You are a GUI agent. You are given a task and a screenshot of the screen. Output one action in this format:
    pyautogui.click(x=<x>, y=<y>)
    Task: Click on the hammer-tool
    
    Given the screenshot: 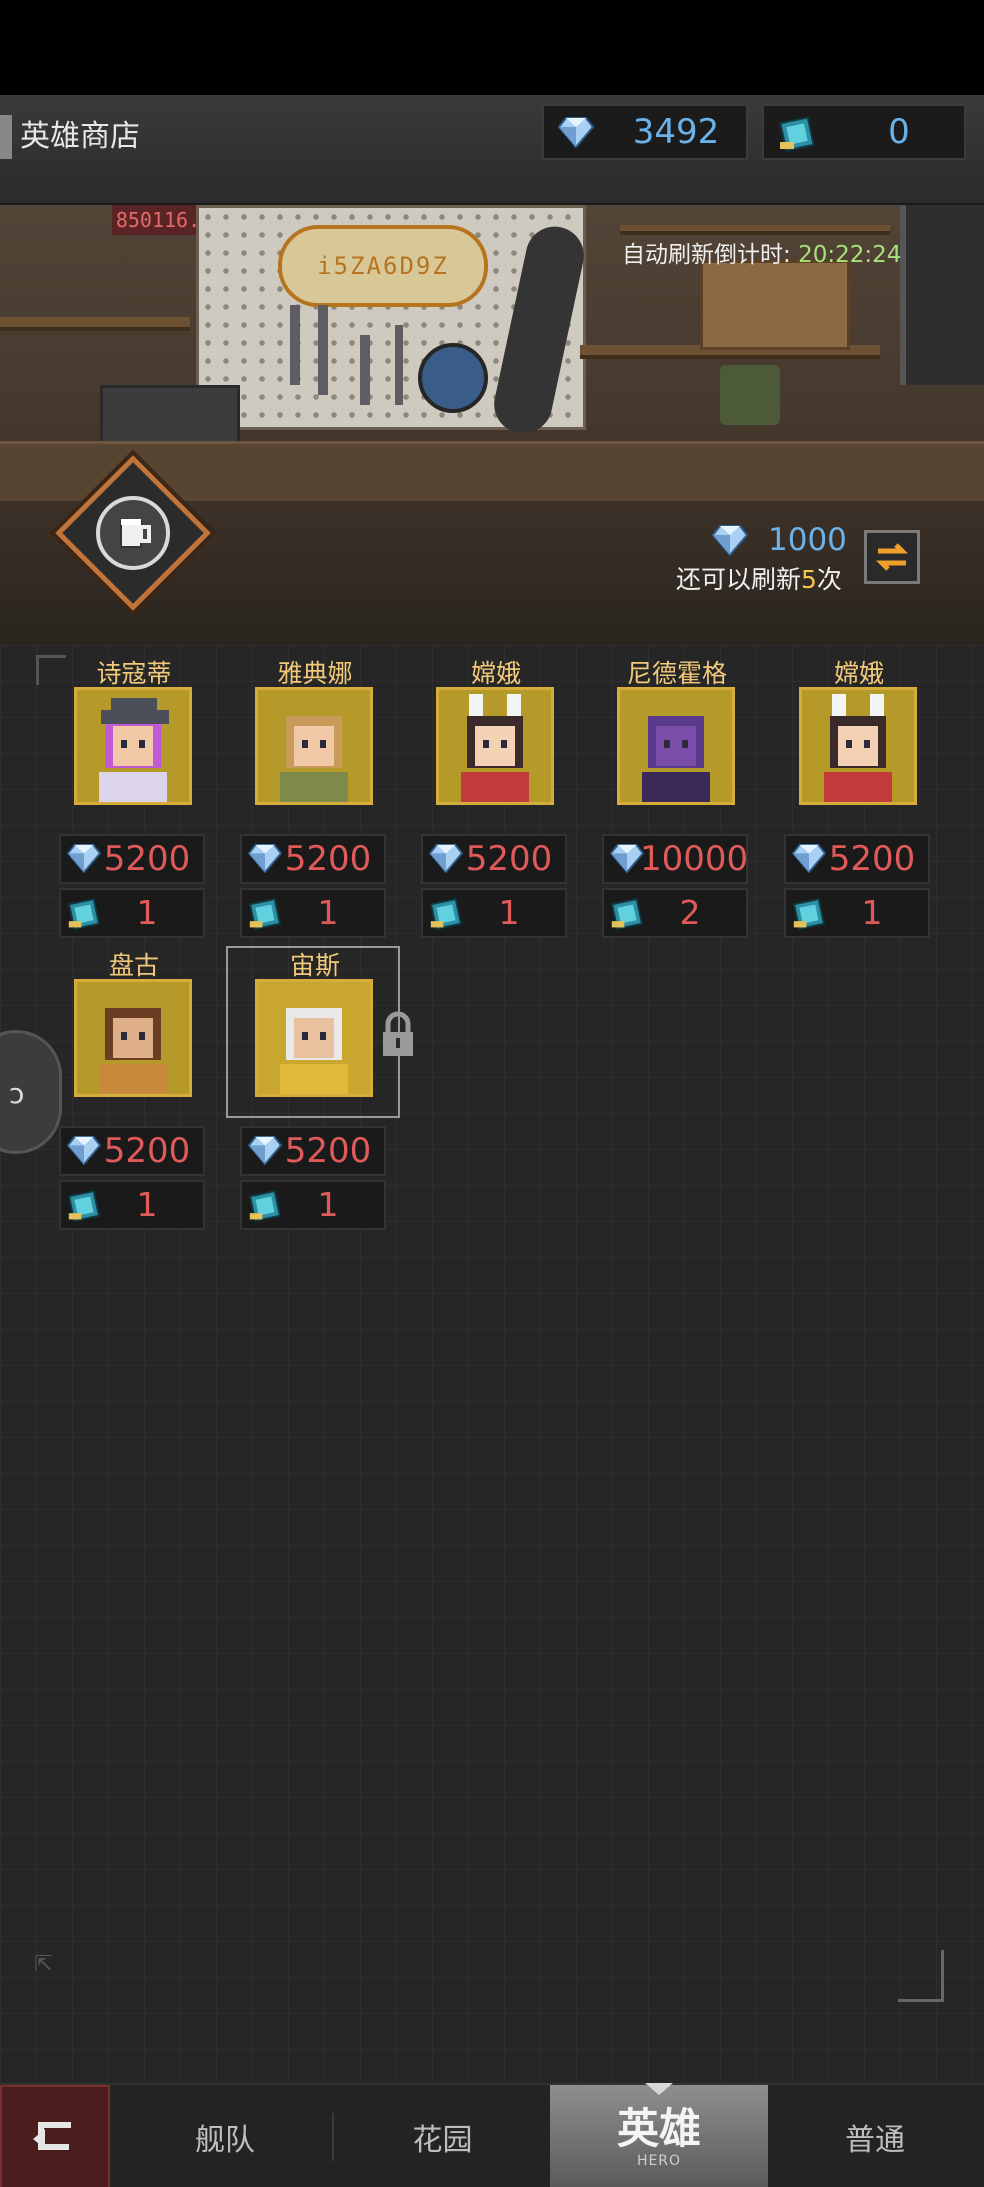 What is the action you would take?
    pyautogui.click(x=365, y=370)
    